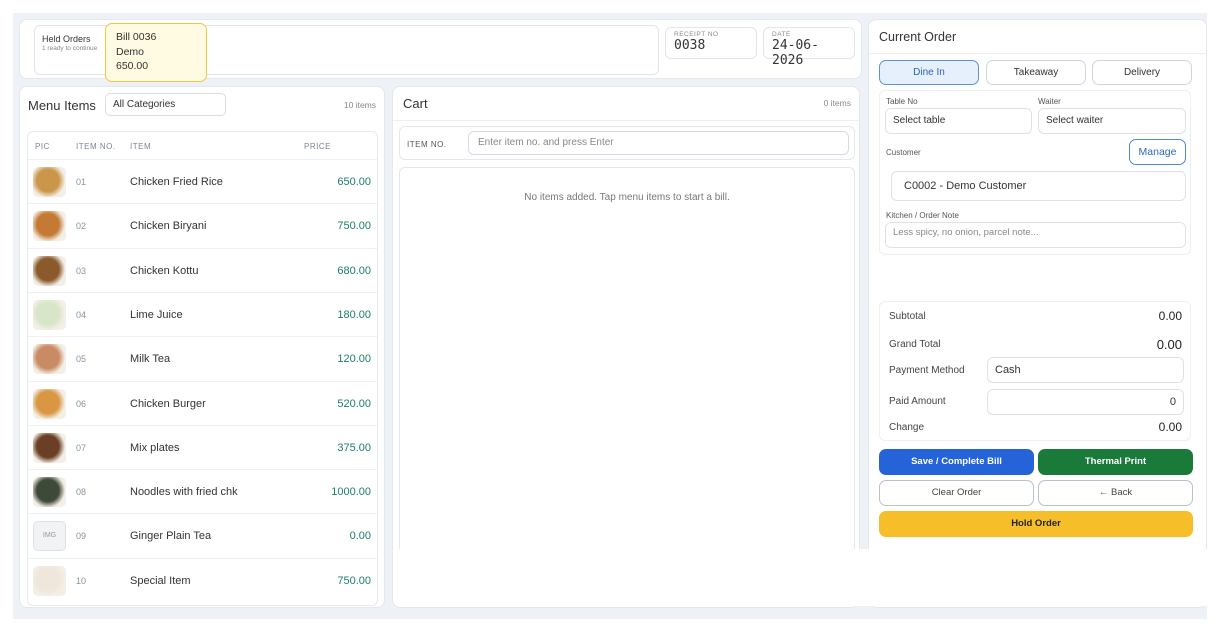 The width and height of the screenshot is (1221, 632). What do you see at coordinates (150, 359) in the screenshot?
I see `item-name: Milk Tea` at bounding box center [150, 359].